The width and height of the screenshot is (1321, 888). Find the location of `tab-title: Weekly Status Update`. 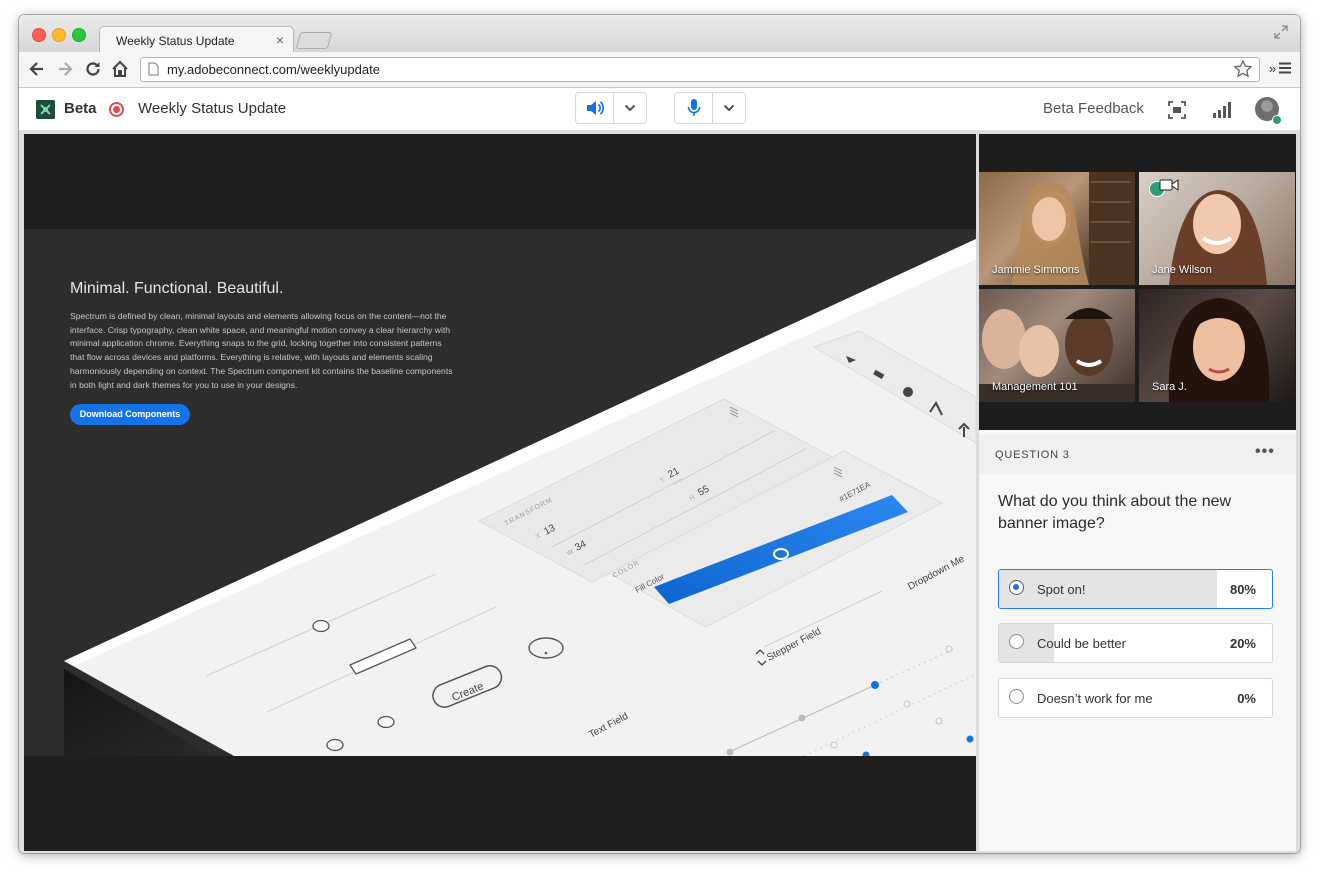

tab-title: Weekly Status Update is located at coordinates (175, 41).